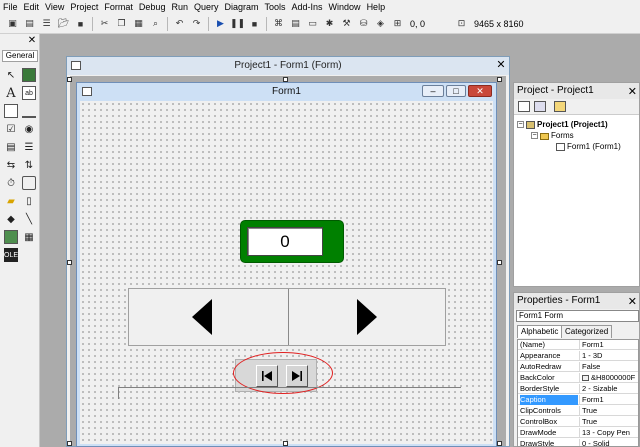 This screenshot has height=447, width=640. Describe the element at coordinates (608, 356) in the screenshot. I see `property-value: 1 - 3D` at that location.